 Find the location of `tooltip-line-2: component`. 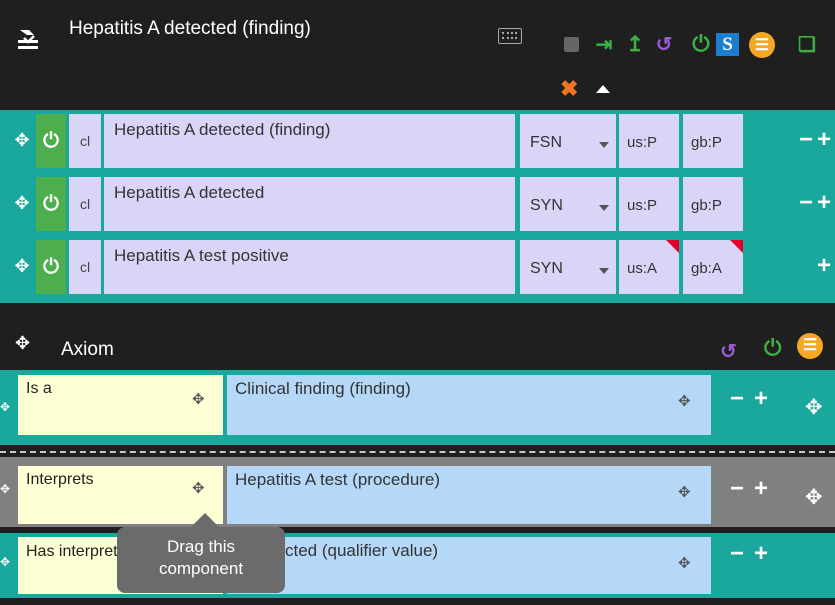

tooltip-line-2: component is located at coordinates (201, 568).